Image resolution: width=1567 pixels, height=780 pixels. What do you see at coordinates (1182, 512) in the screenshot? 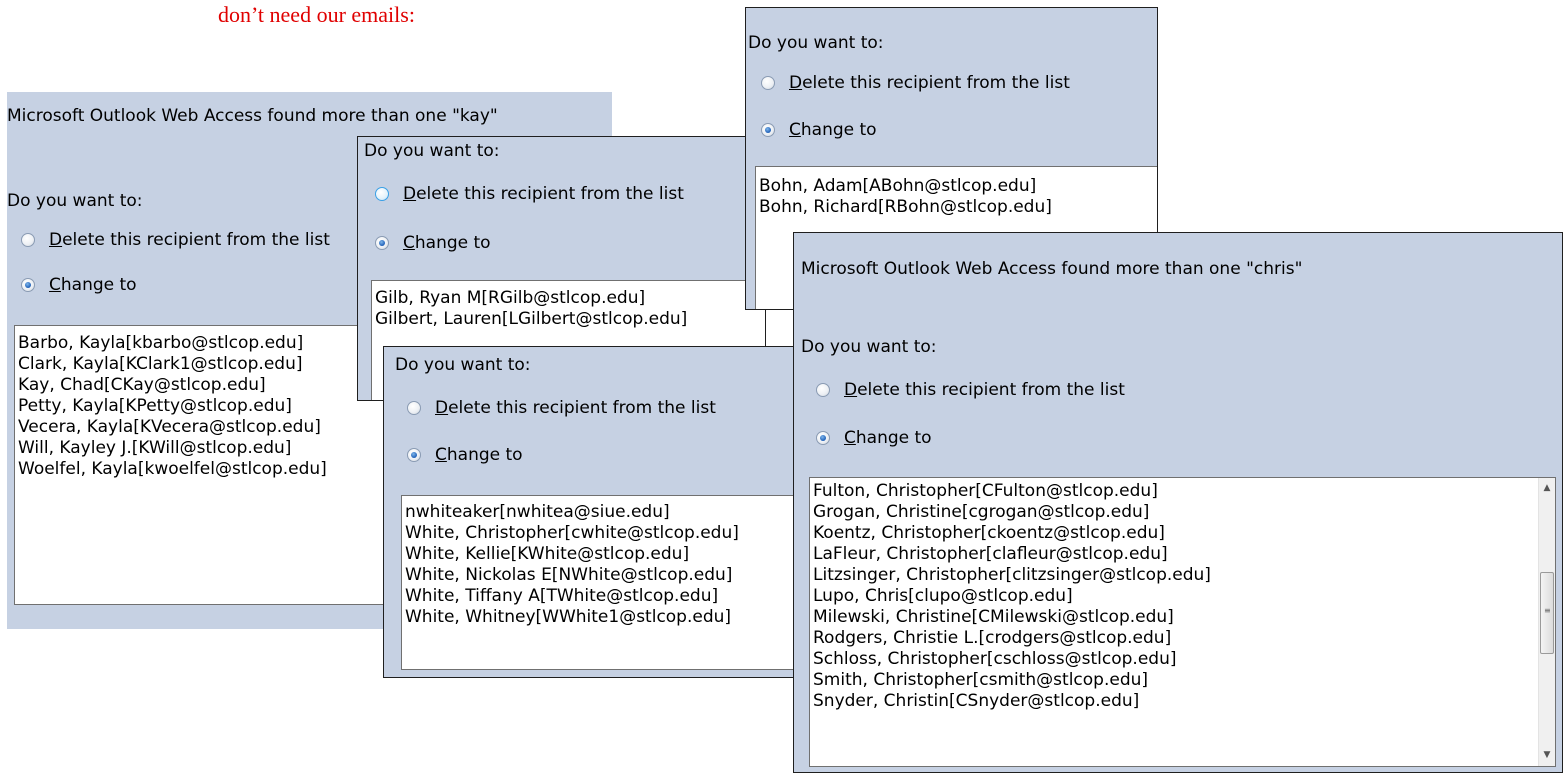
I see `list-item: Grogan, Christine[cgrogan@stlcop.edu]` at bounding box center [1182, 512].